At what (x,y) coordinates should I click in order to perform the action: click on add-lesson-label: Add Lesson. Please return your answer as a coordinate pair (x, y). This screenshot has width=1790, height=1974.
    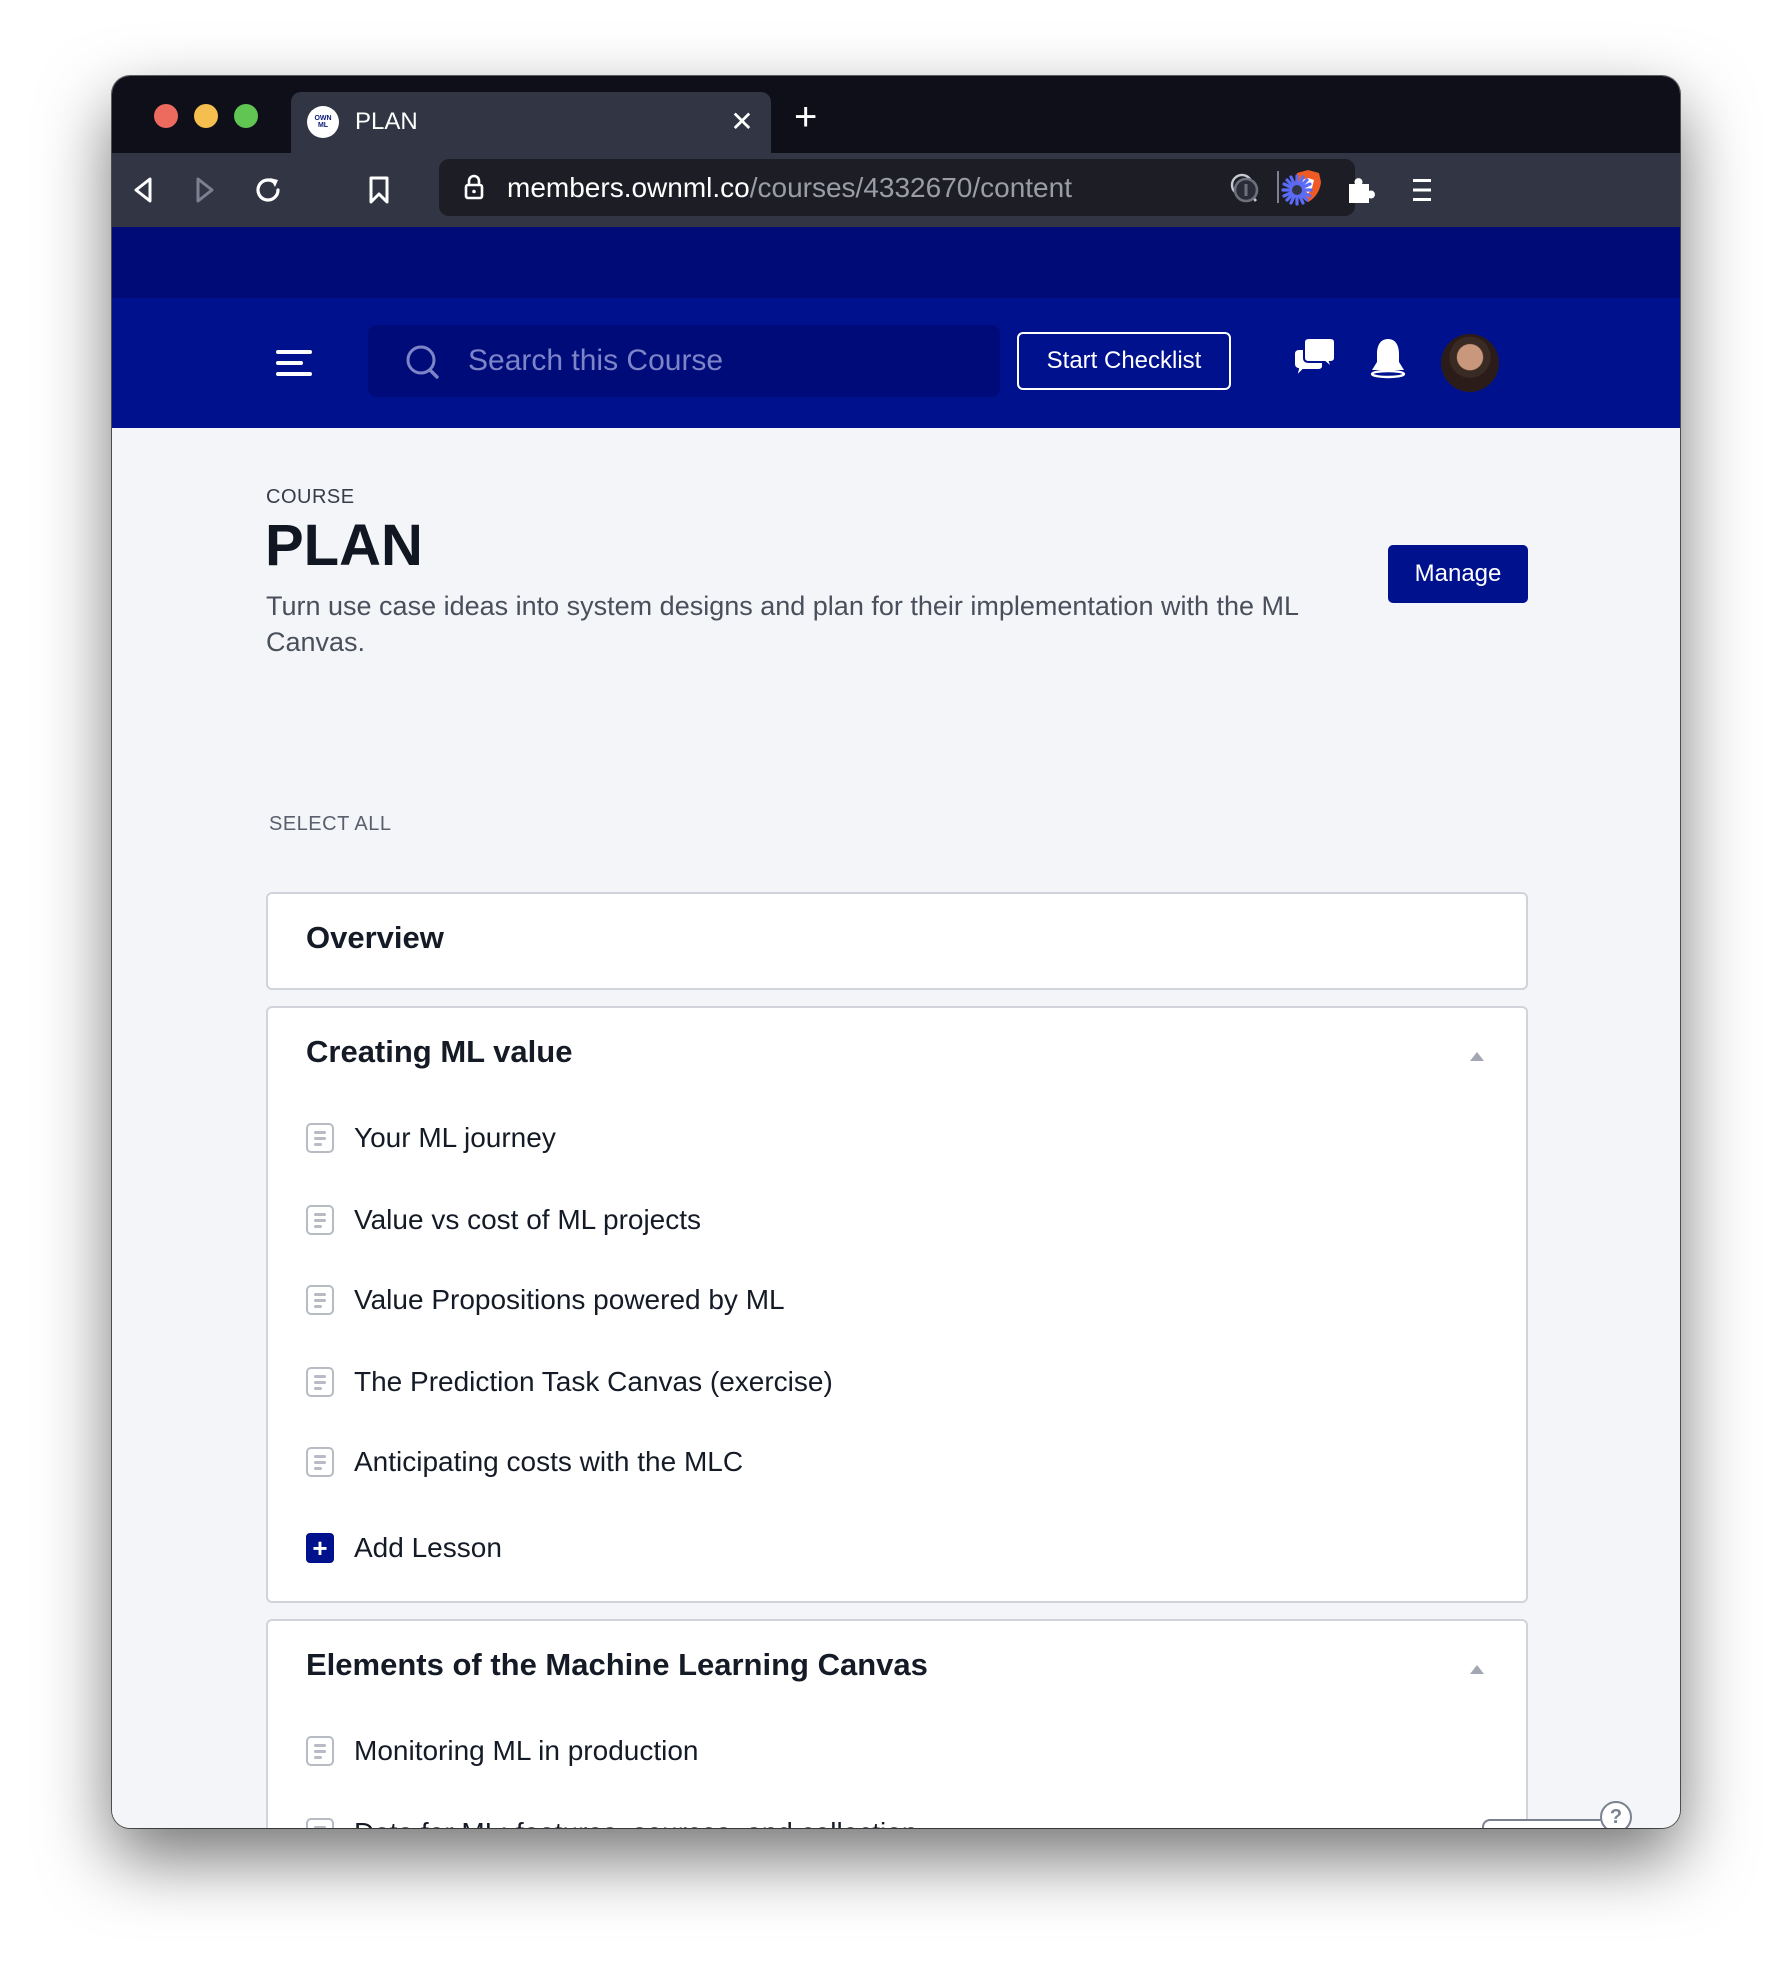
    Looking at the image, I should click on (428, 1547).